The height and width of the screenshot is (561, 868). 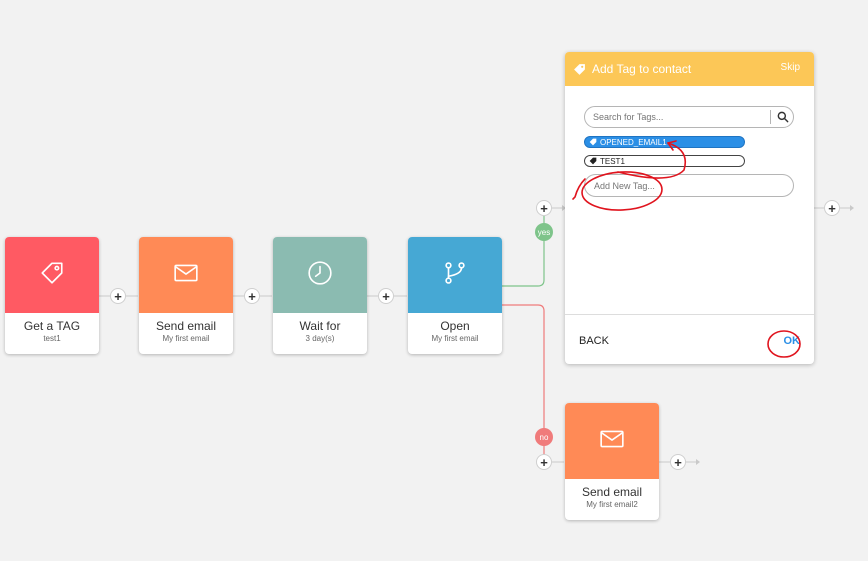 I want to click on skip-button: Skip, so click(x=790, y=67).